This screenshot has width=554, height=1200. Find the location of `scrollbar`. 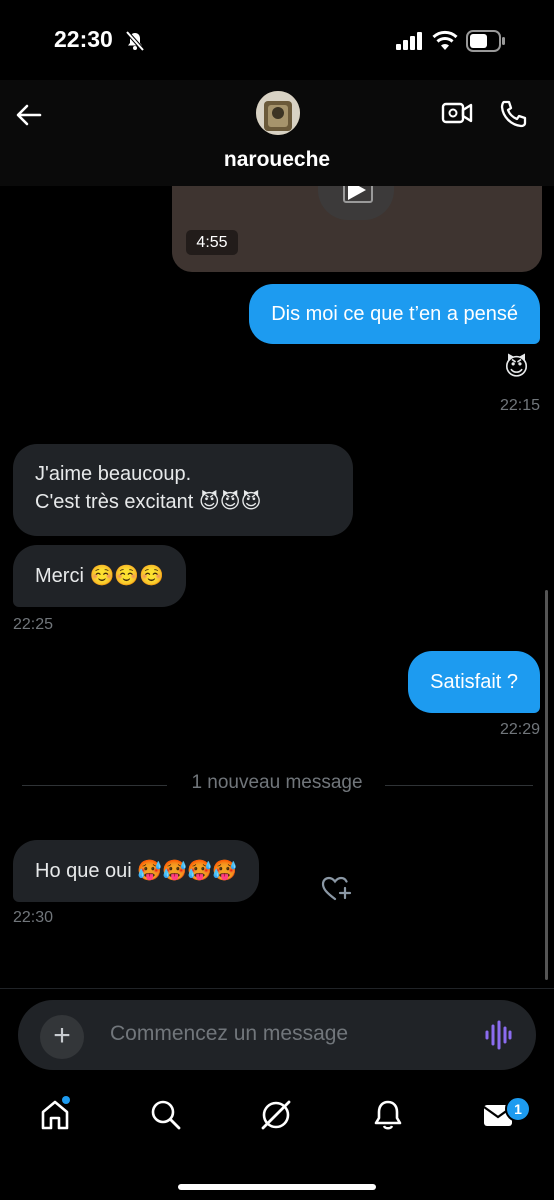

scrollbar is located at coordinates (546, 785).